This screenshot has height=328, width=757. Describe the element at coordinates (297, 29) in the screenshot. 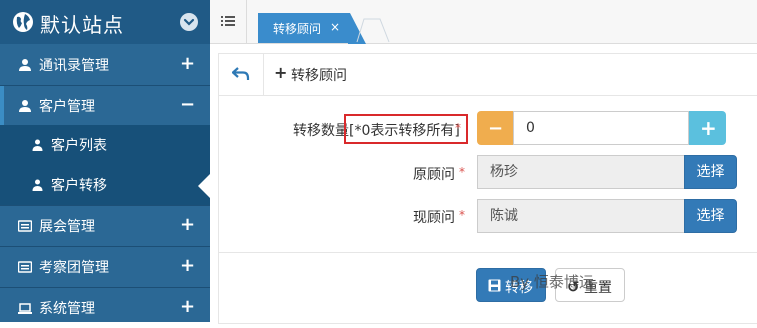

I see `tab-label: 转移顾问` at that location.